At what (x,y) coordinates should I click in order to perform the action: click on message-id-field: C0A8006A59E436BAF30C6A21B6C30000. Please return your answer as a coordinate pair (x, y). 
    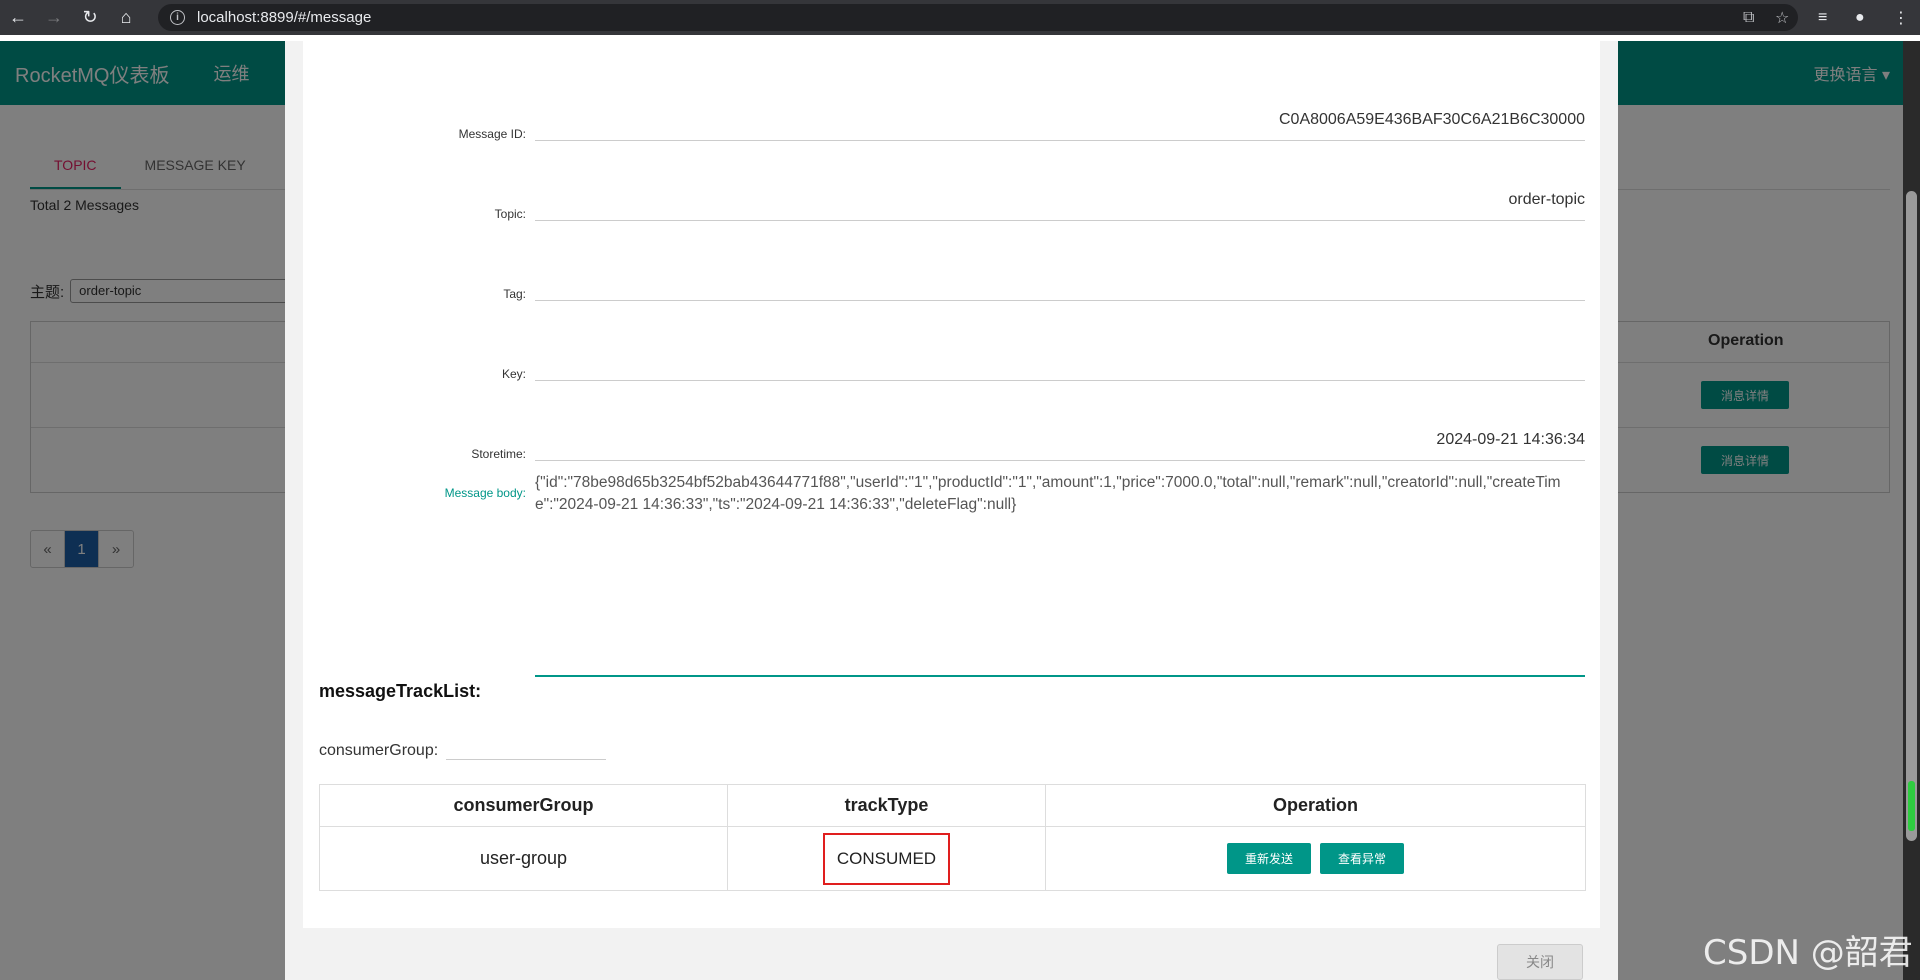
    Looking at the image, I should click on (1060, 121).